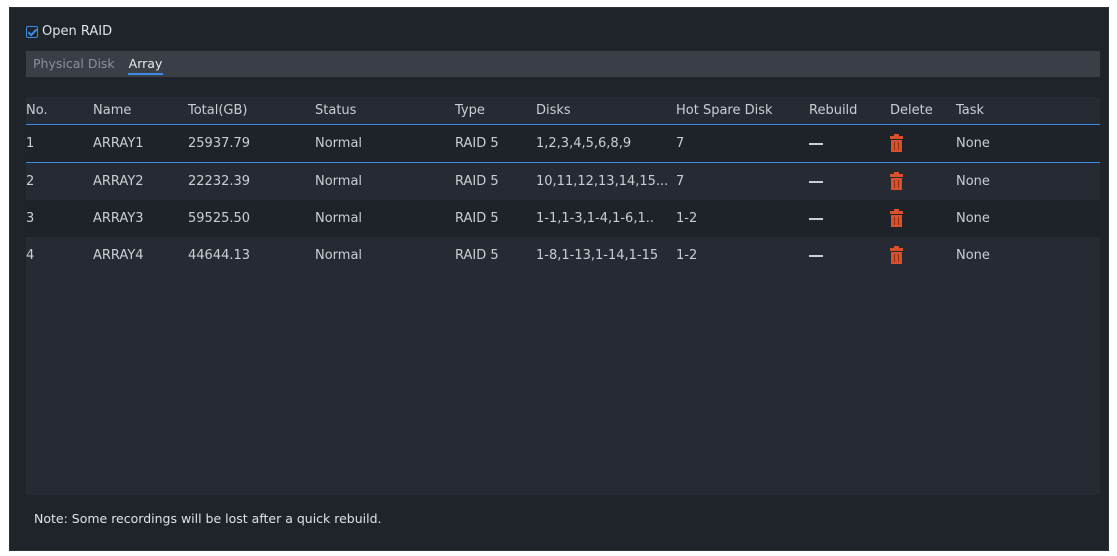 Image resolution: width=1117 pixels, height=556 pixels. Describe the element at coordinates (32, 31) in the screenshot. I see `open-raid-checkbox-icon` at that location.